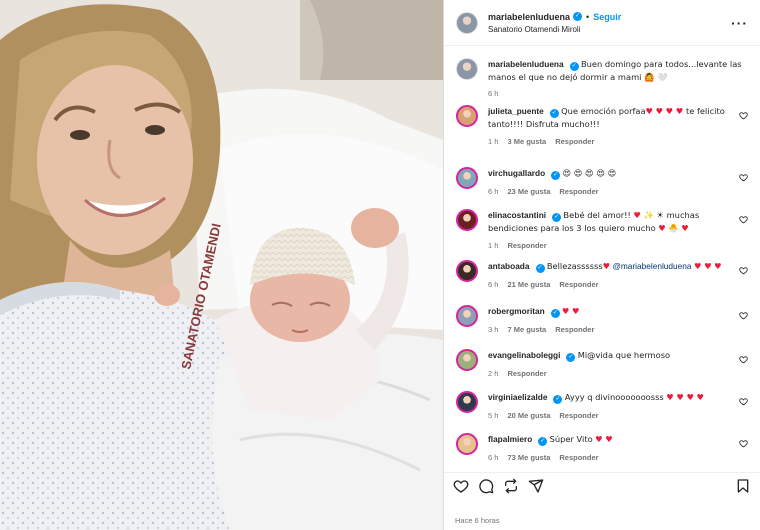 This screenshot has height=530, width=760. Describe the element at coordinates (609, 29) in the screenshot. I see `post-location: Sanatorio Otamendi Miroli` at that location.